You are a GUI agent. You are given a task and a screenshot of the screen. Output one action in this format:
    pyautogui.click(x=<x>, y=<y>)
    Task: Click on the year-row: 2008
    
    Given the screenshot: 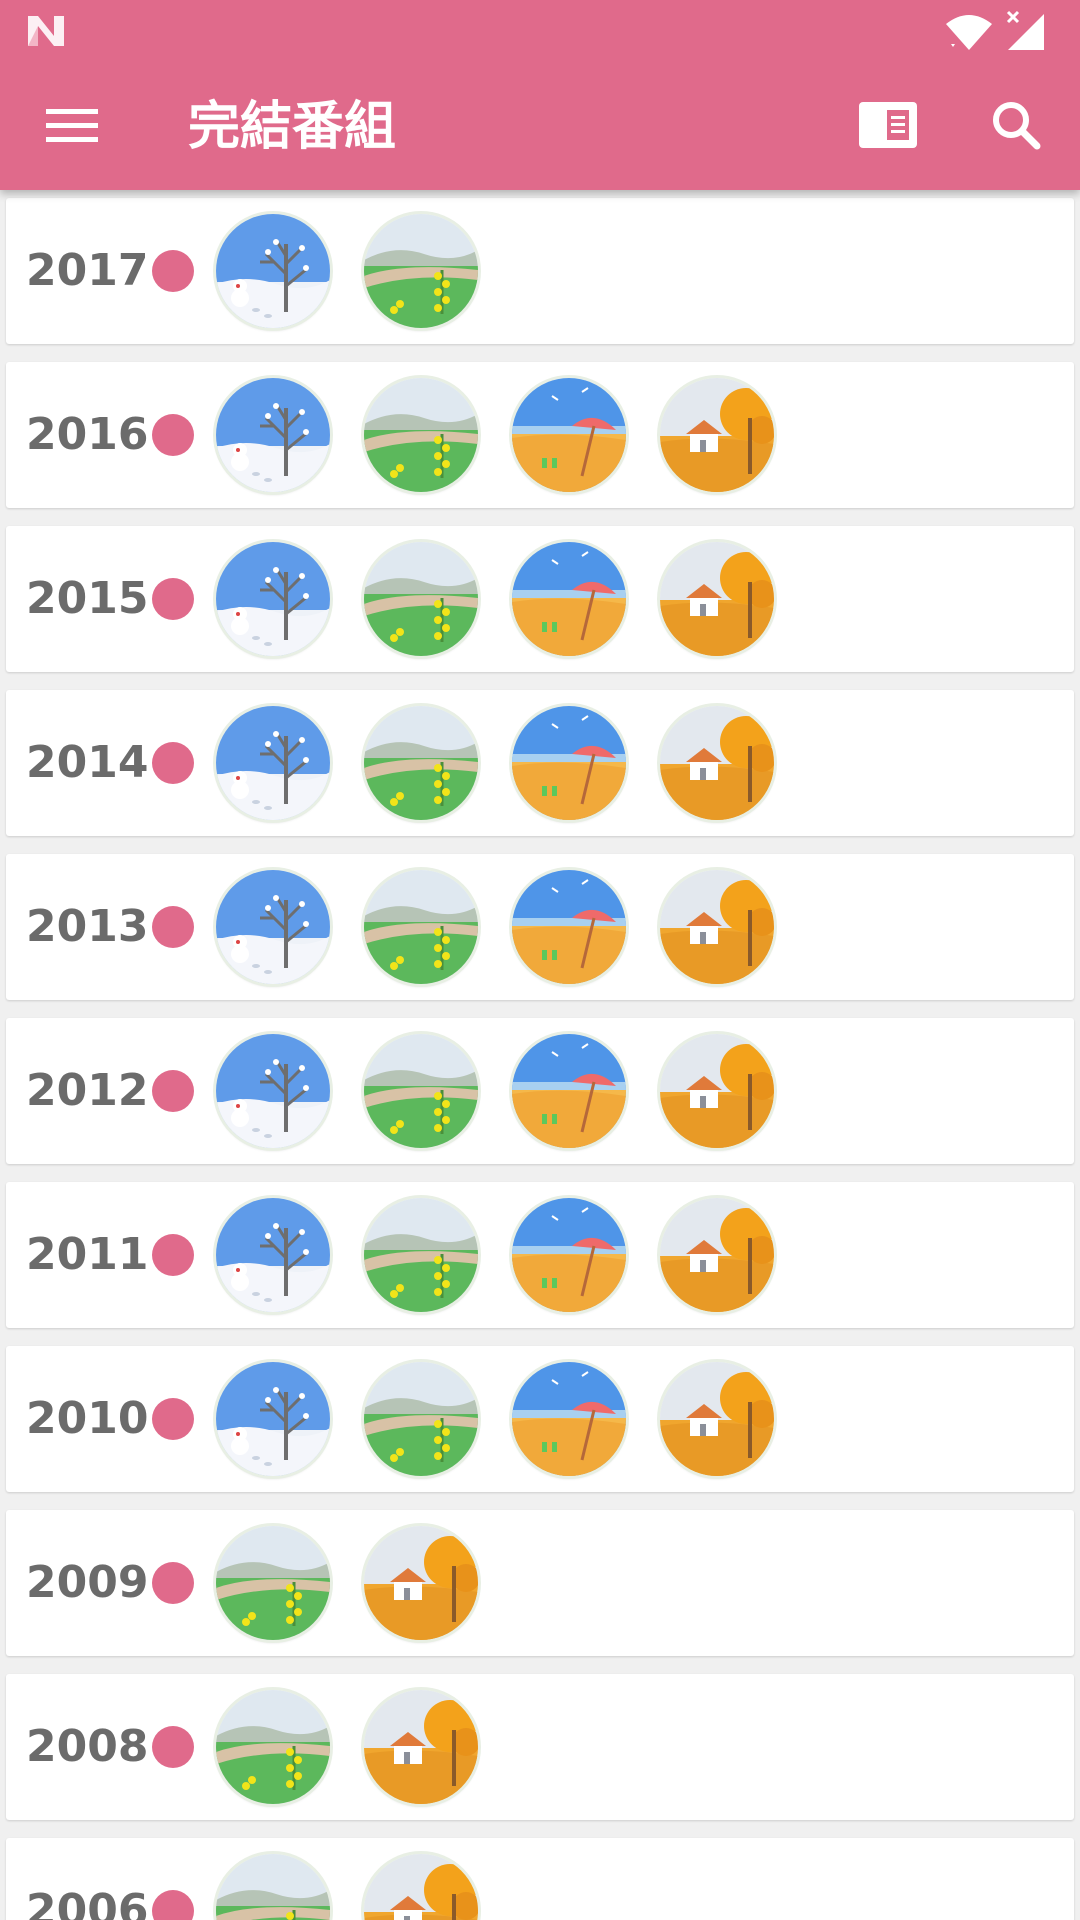 What is the action you would take?
    pyautogui.click(x=540, y=1747)
    